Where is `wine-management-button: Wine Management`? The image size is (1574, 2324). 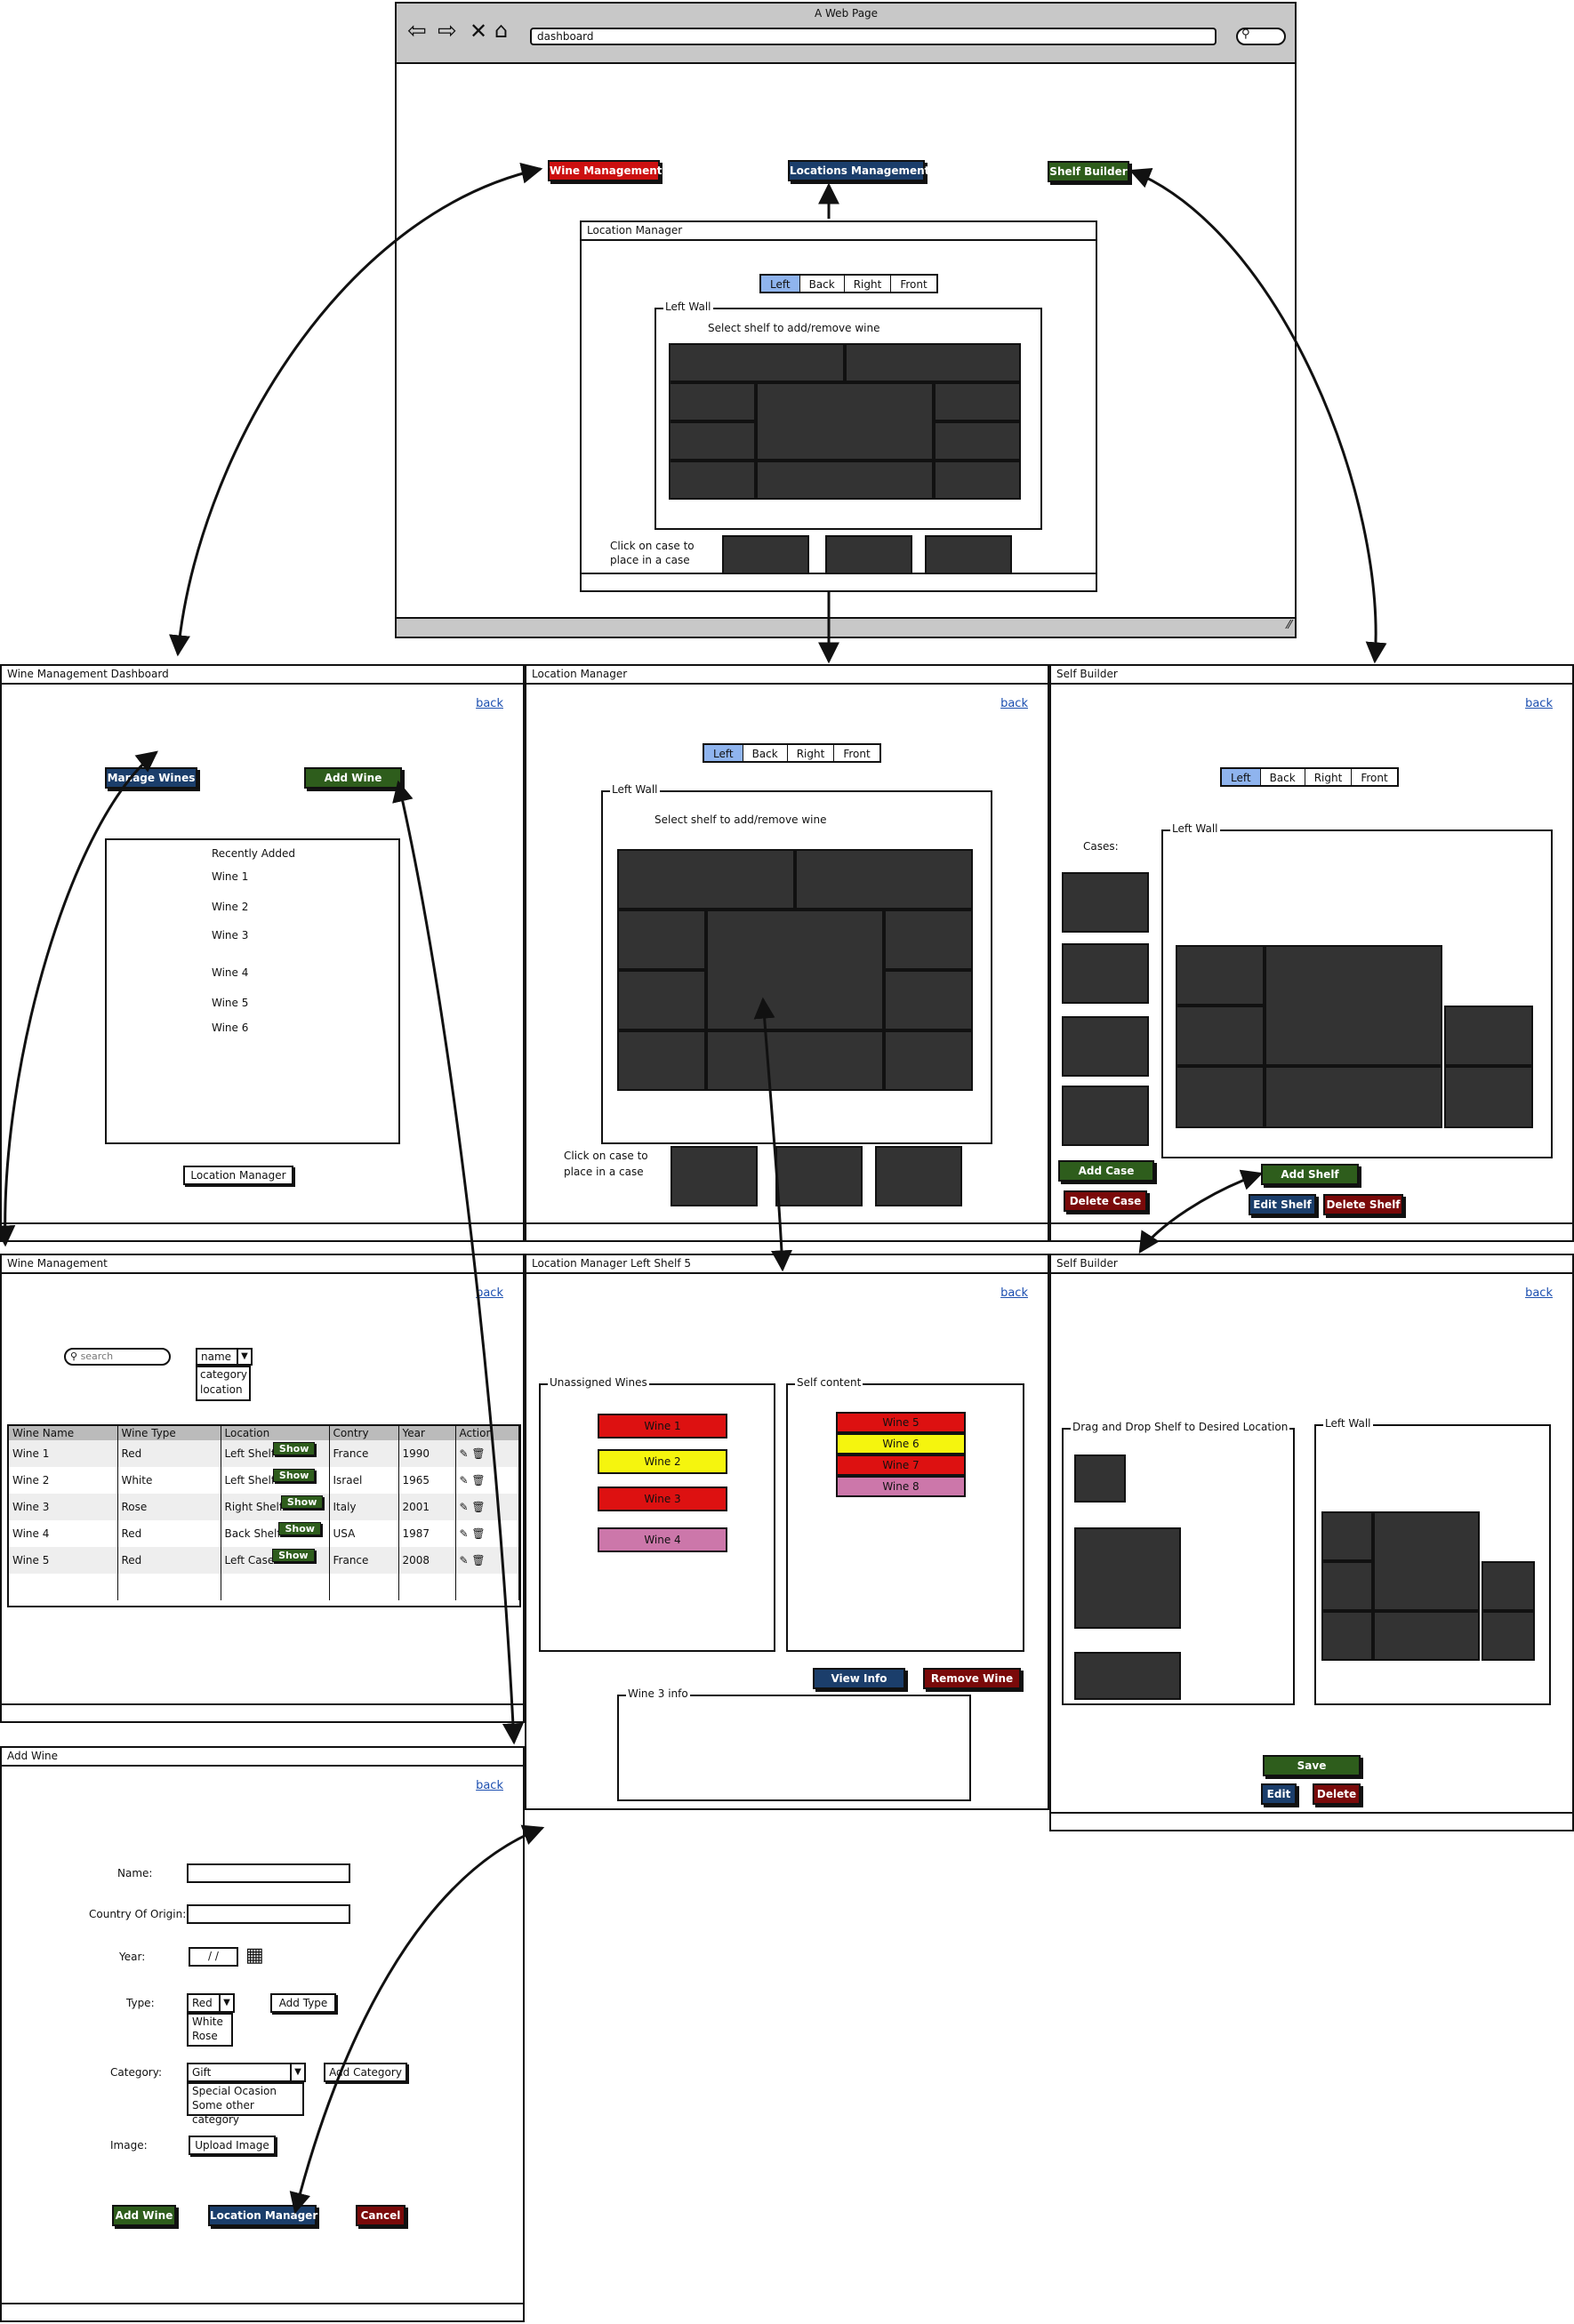
wine-management-button: Wine Management is located at coordinates (605, 170).